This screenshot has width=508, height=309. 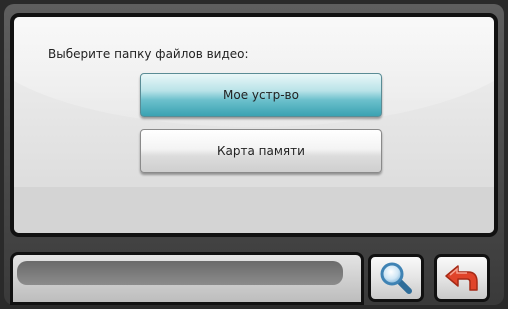 I want to click on my-device-label: Мое устр-во, so click(x=261, y=95).